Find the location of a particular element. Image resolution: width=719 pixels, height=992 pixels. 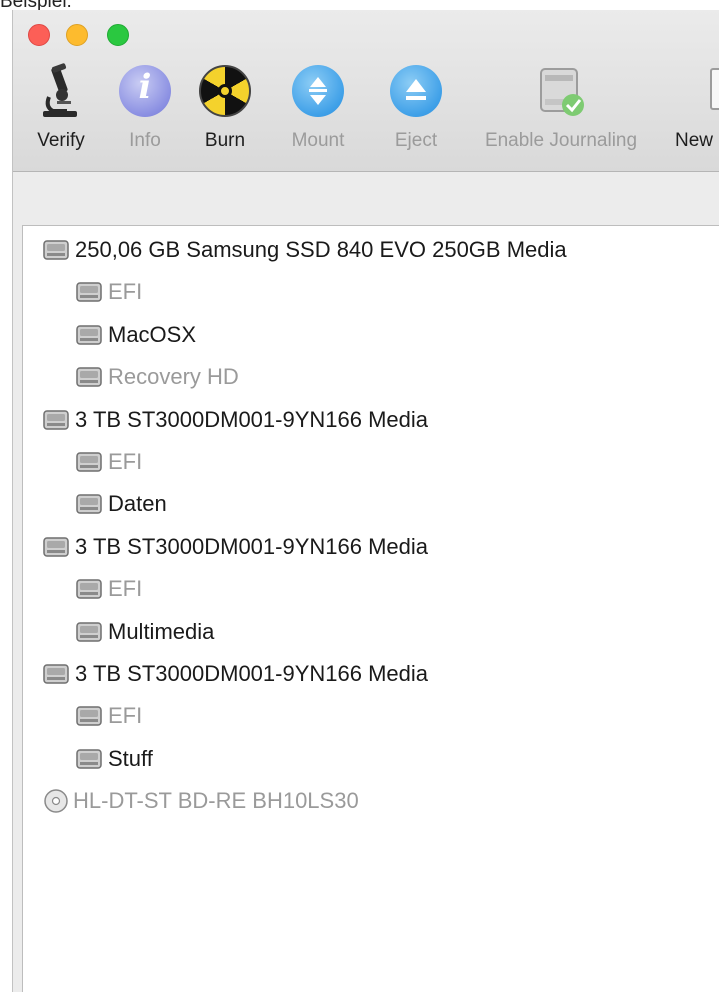

enable-journaling-button: Enable Journaling is located at coordinates (561, 108).